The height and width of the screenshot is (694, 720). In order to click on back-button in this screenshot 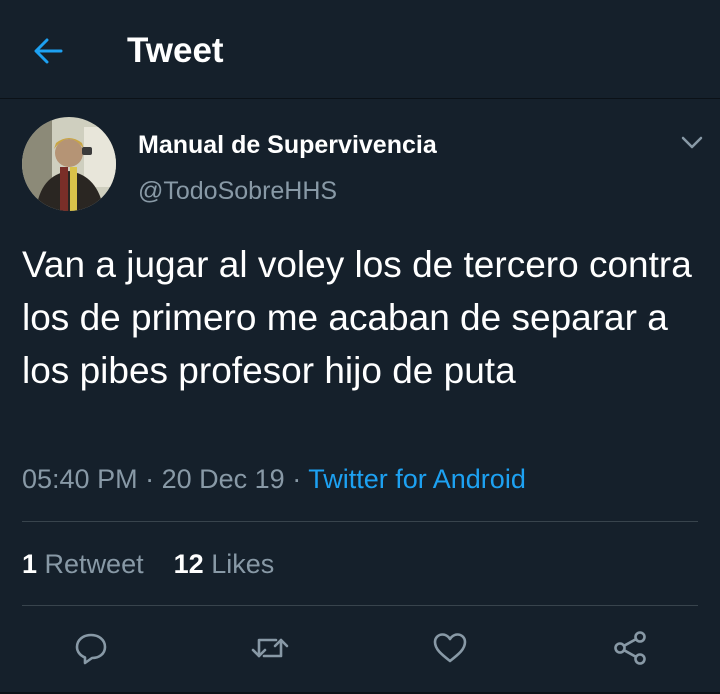, I will do `click(48, 51)`.